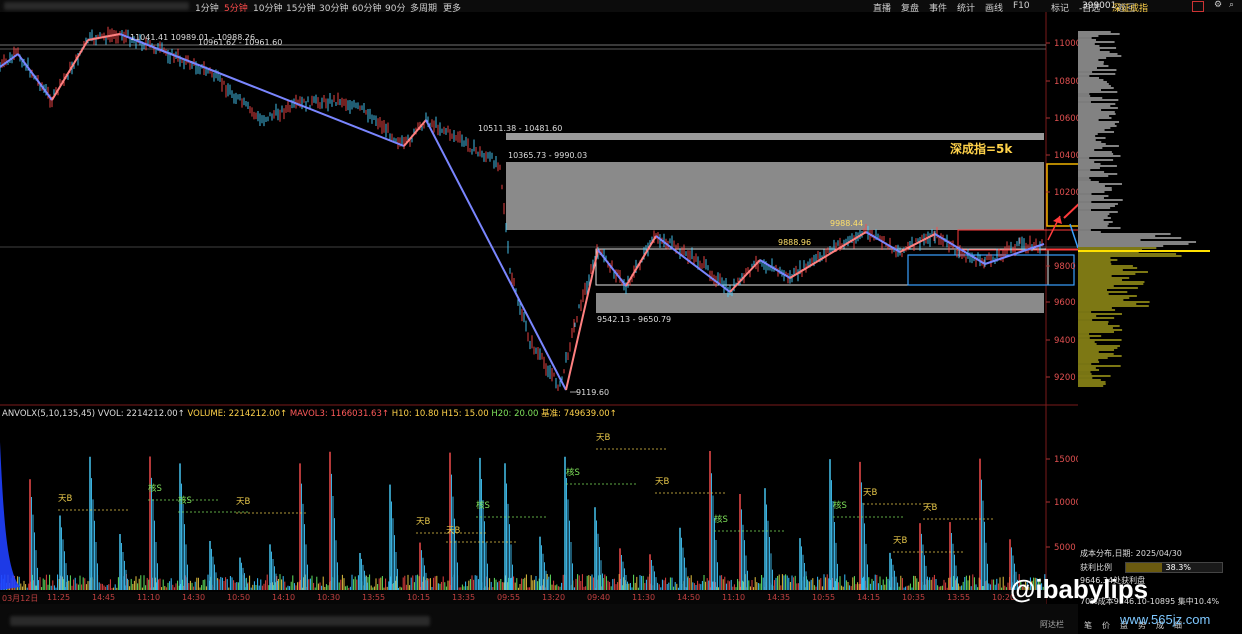  I want to click on annotation-zone-2: 10365.73 - 9990.03, so click(548, 155).